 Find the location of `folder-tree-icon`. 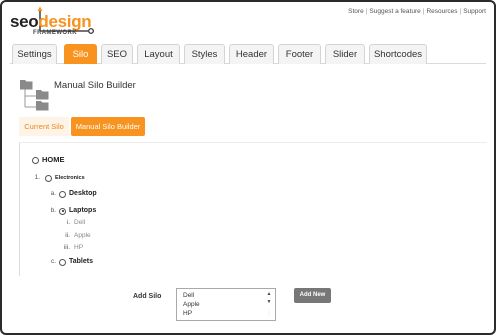

folder-tree-icon is located at coordinates (34, 95).